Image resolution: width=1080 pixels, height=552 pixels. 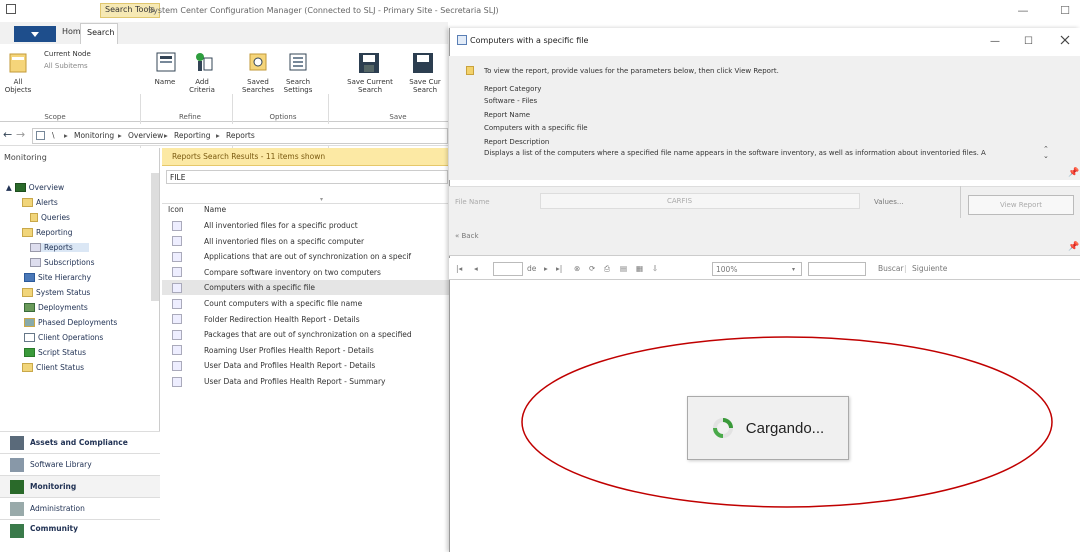 I want to click on nav-item-client-status: Client Status, so click(x=53, y=367).